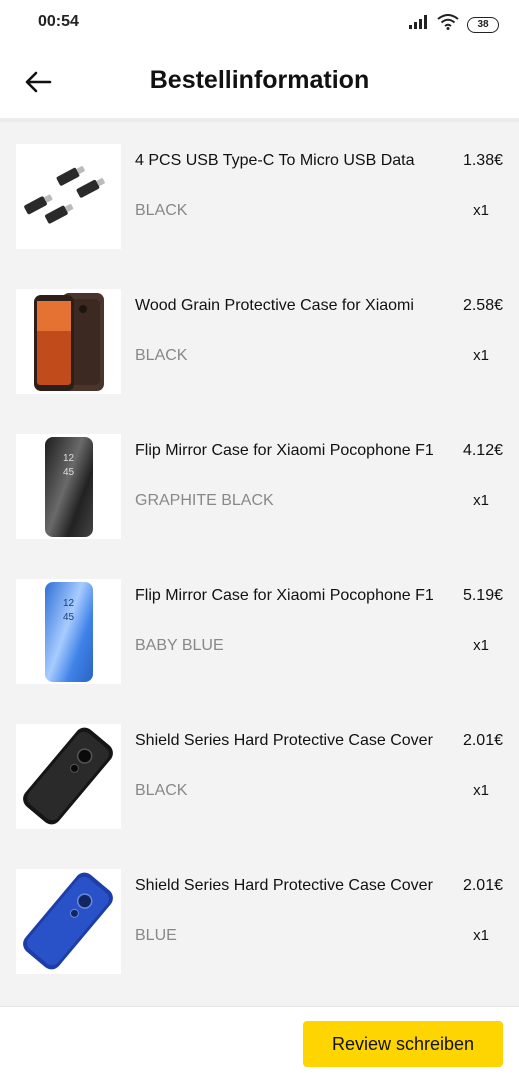 This screenshot has height=1081, width=519. Describe the element at coordinates (275, 160) in the screenshot. I see `item-name: 4 PCS USB Type-C To Micro USB Data` at that location.